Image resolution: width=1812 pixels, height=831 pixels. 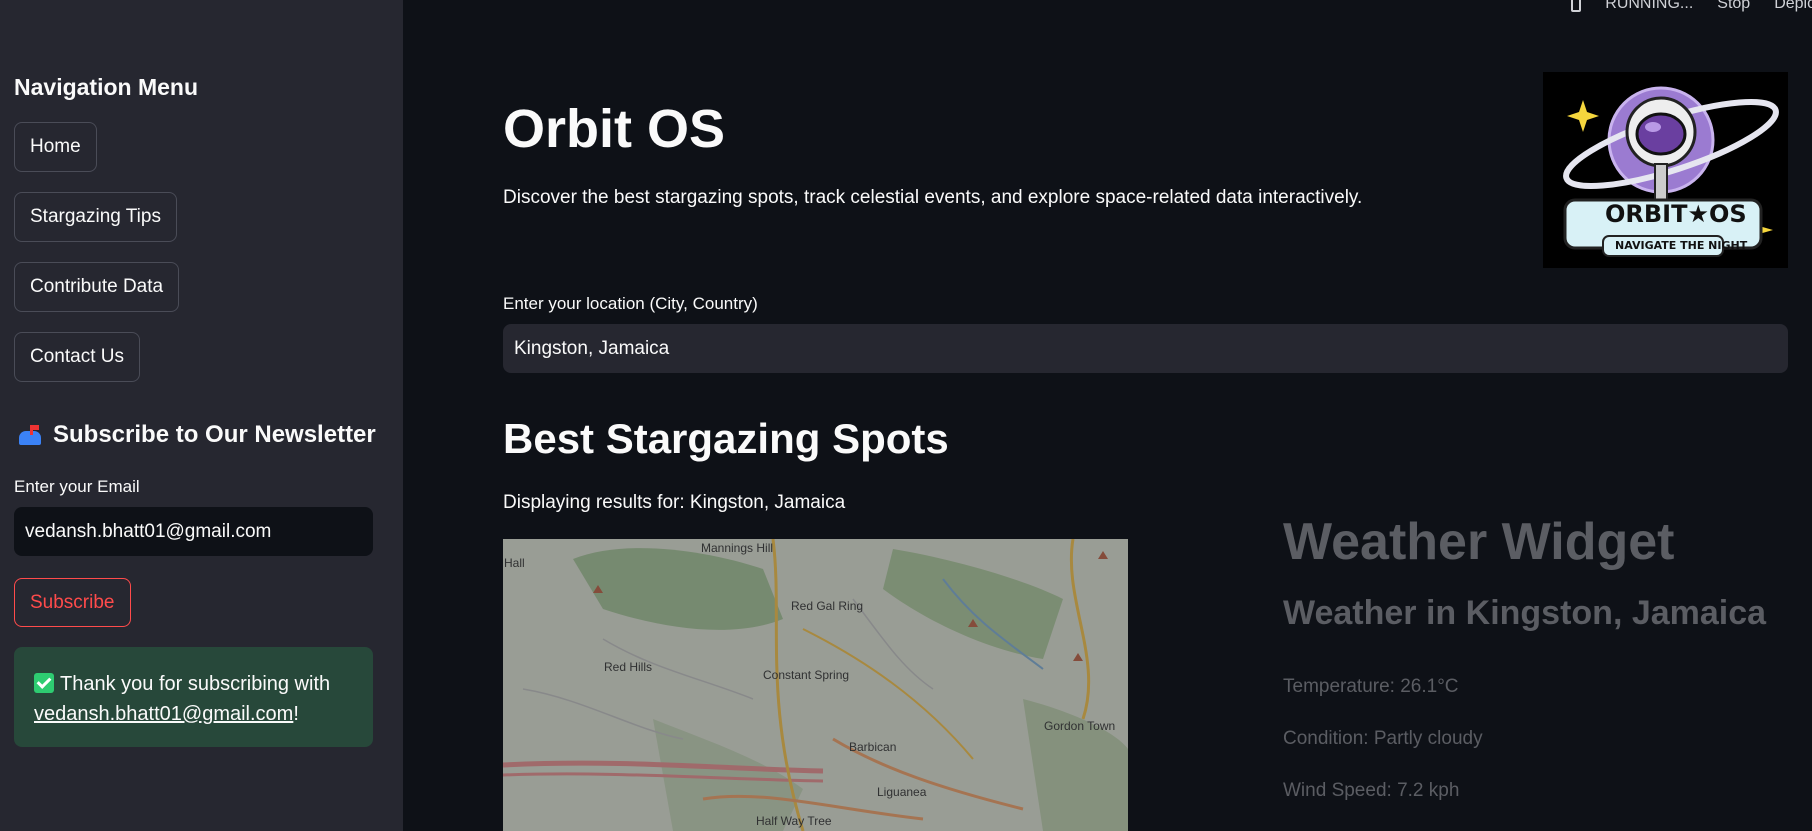 I want to click on success-email-link: vedansh.bhatt01@gmail.com, so click(x=163, y=714).